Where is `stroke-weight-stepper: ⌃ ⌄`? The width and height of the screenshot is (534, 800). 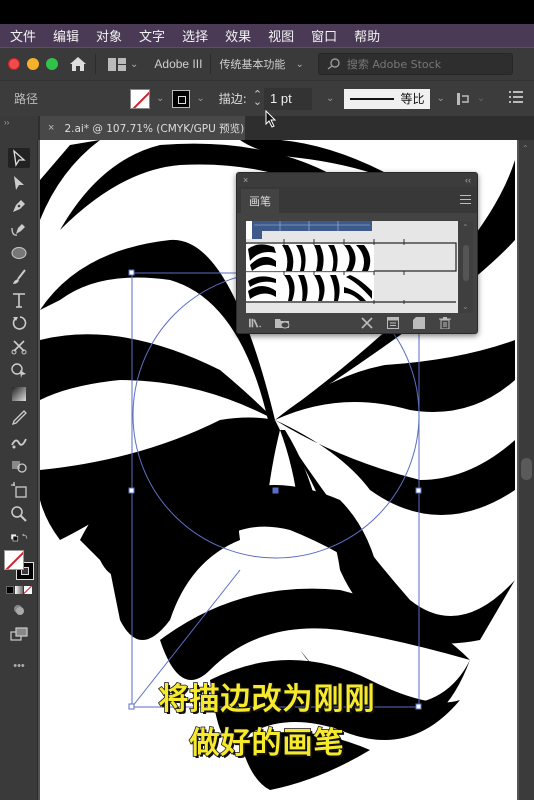
stroke-weight-stepper: ⌃ ⌄ is located at coordinates (257, 98).